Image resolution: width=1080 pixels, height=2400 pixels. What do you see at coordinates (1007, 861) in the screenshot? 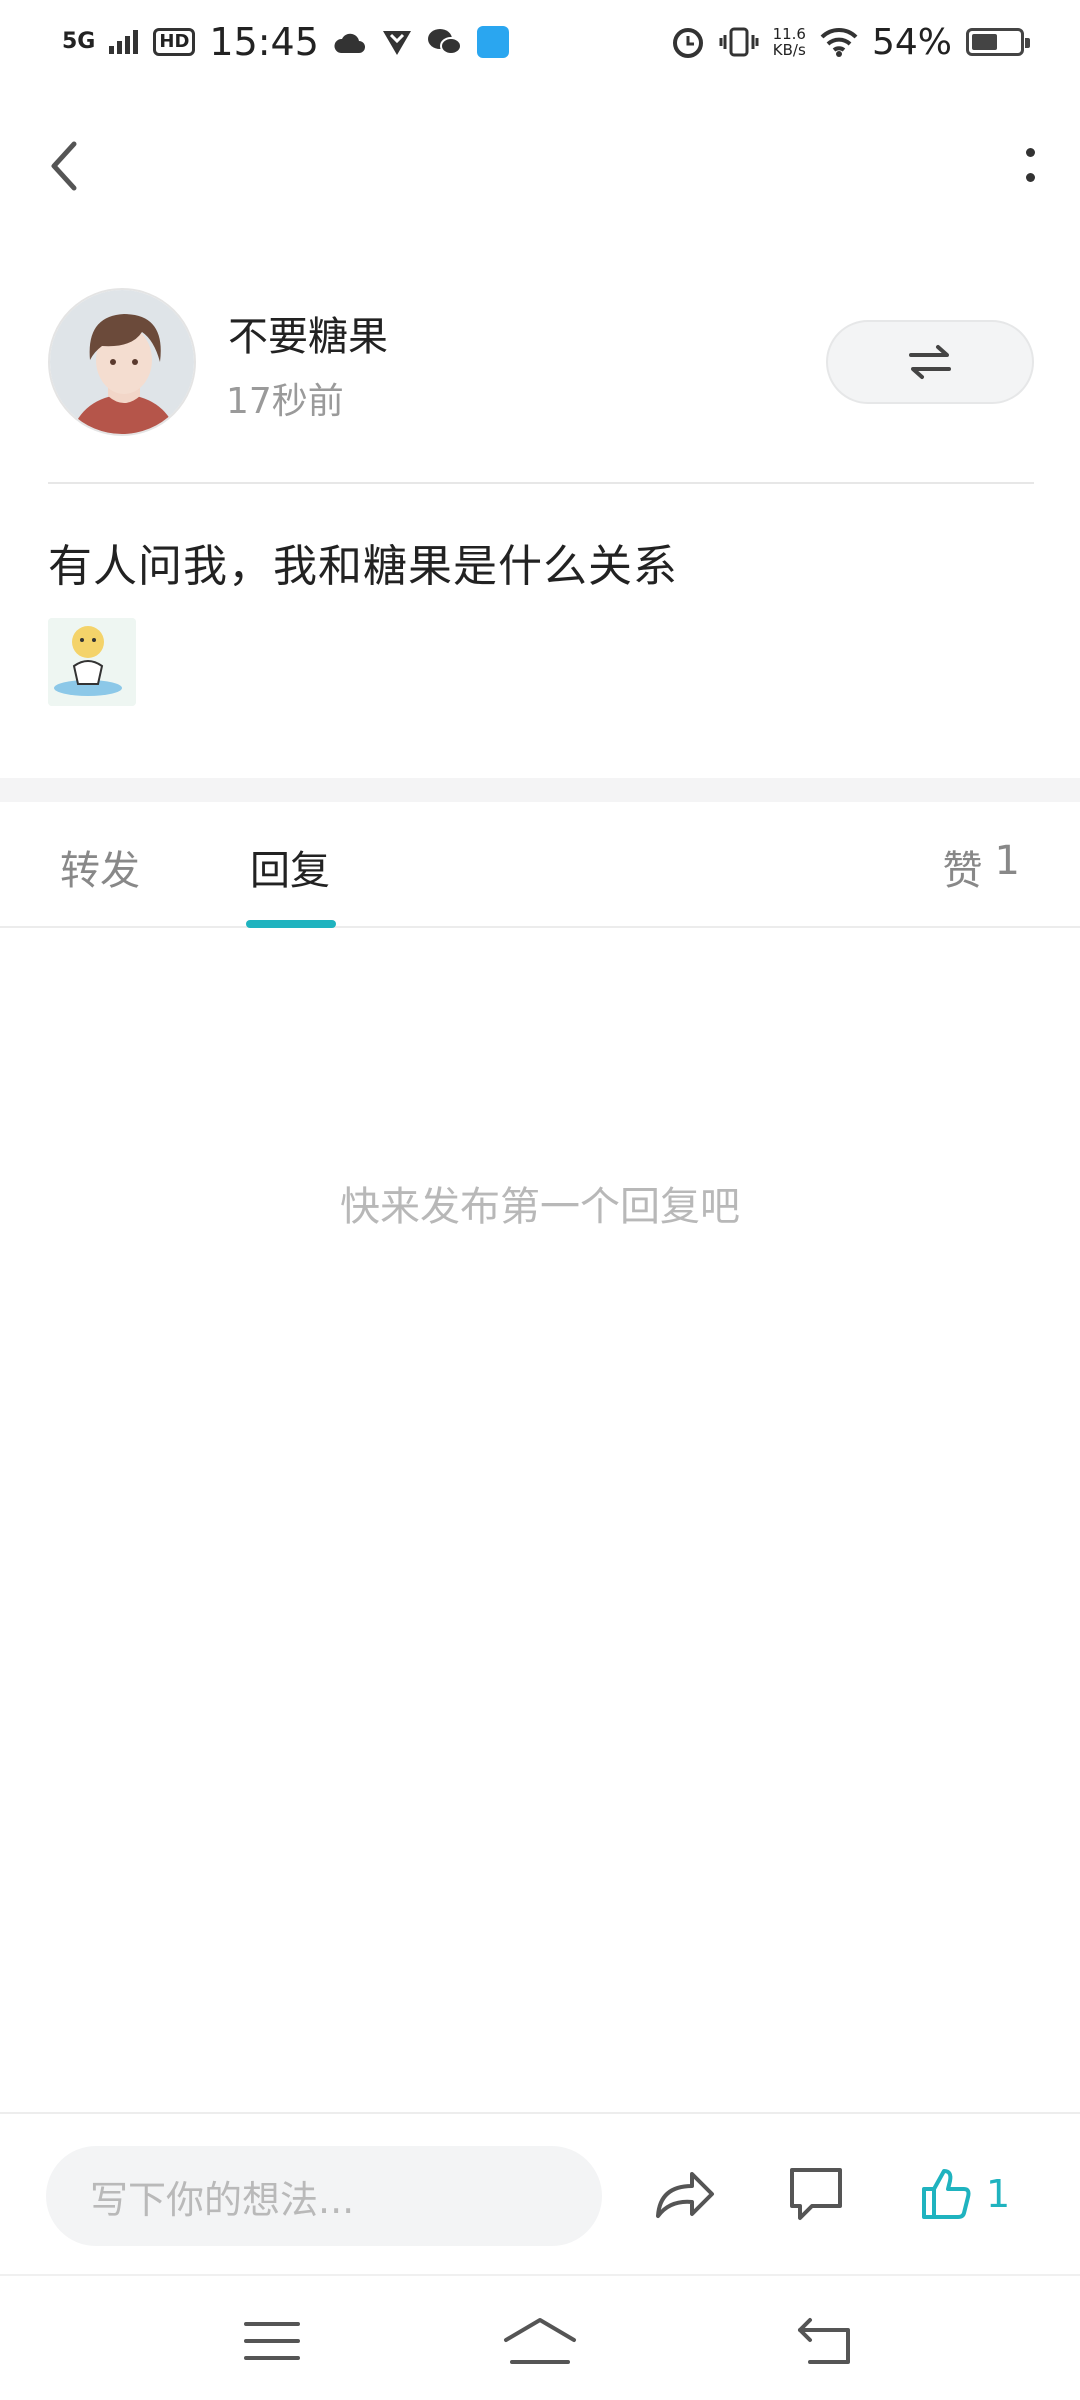
I see `tab-likes-count: 1` at bounding box center [1007, 861].